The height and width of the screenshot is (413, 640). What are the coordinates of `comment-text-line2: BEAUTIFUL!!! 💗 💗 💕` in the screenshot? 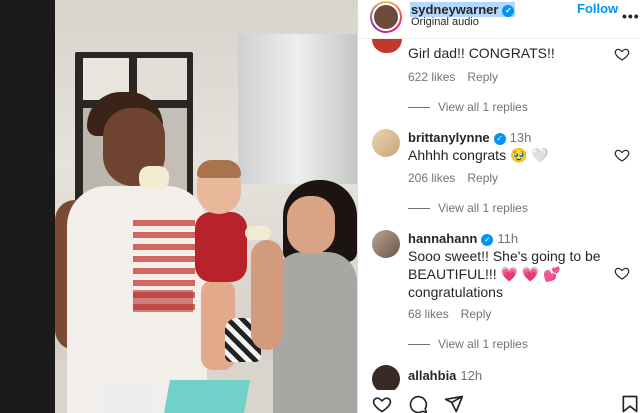 It's located at (484, 274).